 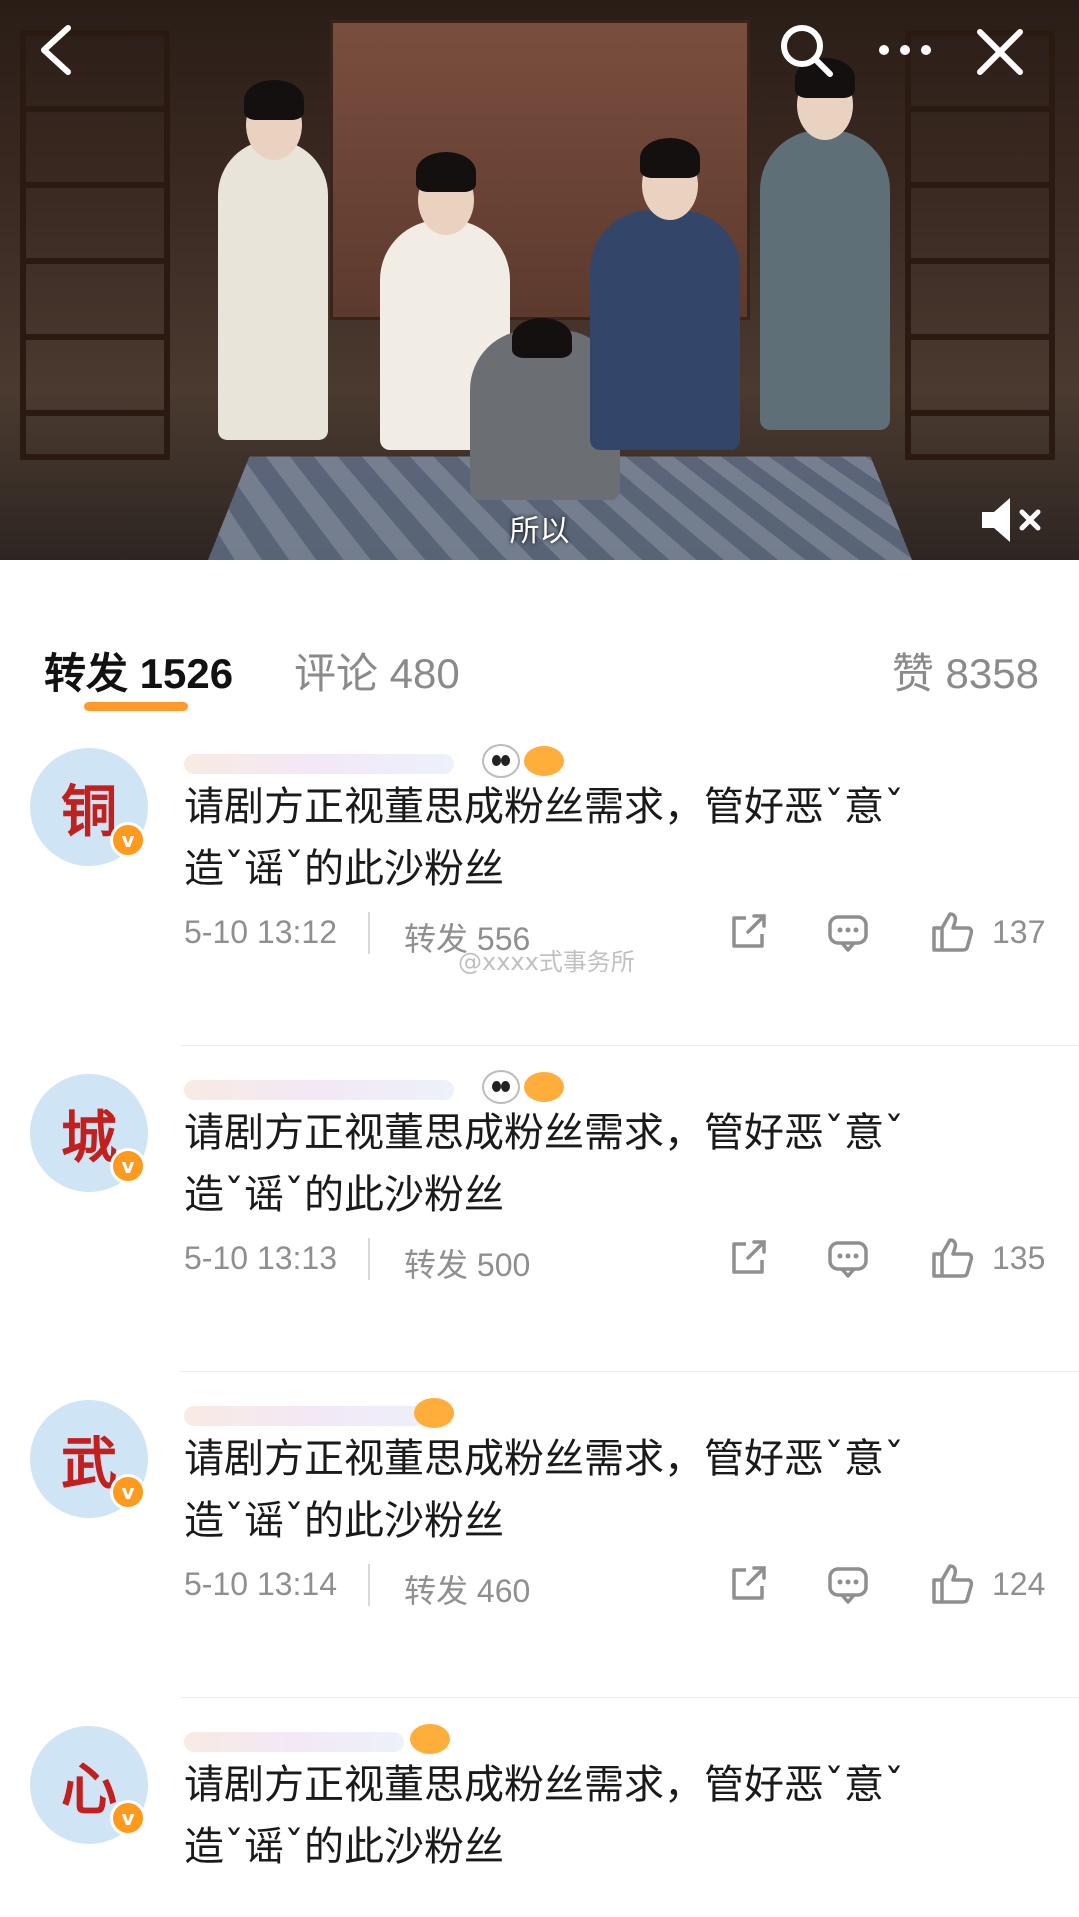 What do you see at coordinates (965, 670) in the screenshot?
I see `tab-like: 赞 8358` at bounding box center [965, 670].